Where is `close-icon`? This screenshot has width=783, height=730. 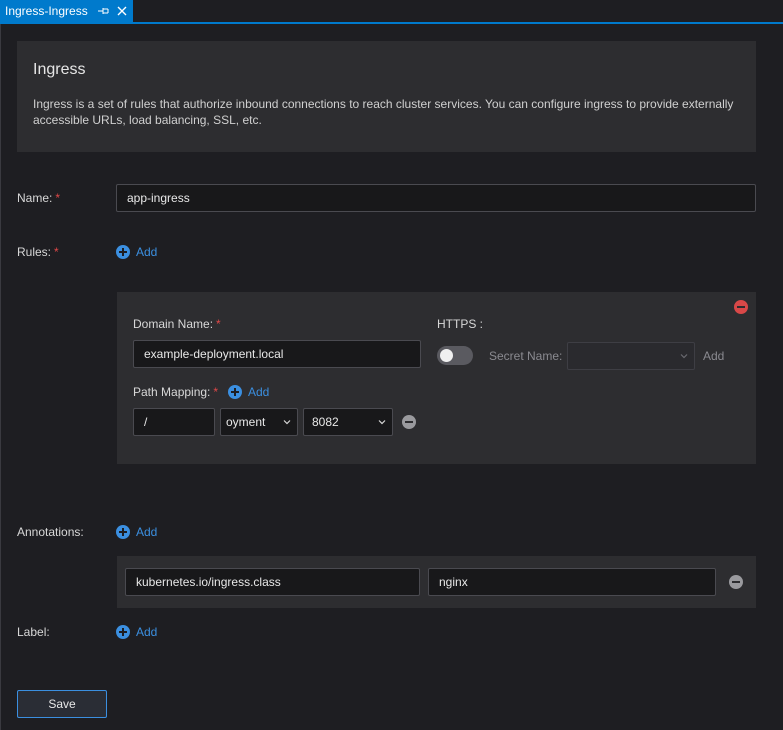 close-icon is located at coordinates (122, 11).